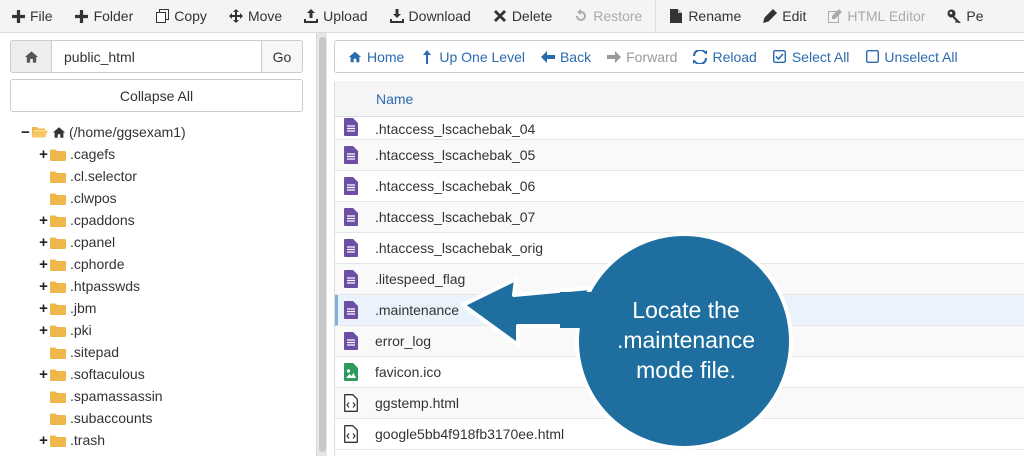 The image size is (1024, 456). I want to click on tree-root: − (/home/ggsexam1), so click(158, 132).